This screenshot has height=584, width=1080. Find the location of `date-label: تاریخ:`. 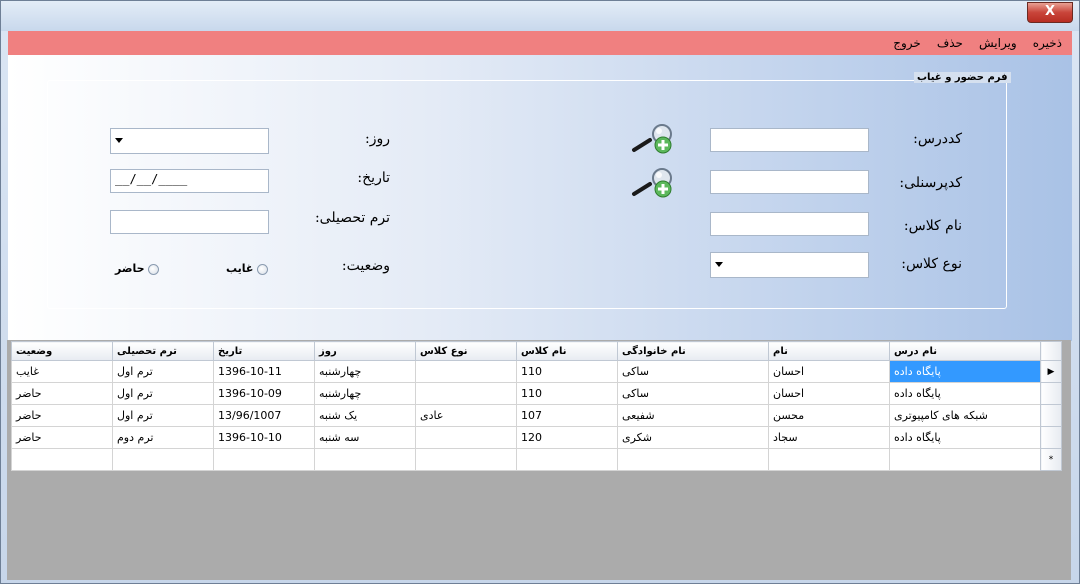

date-label: تاریخ: is located at coordinates (373, 178).